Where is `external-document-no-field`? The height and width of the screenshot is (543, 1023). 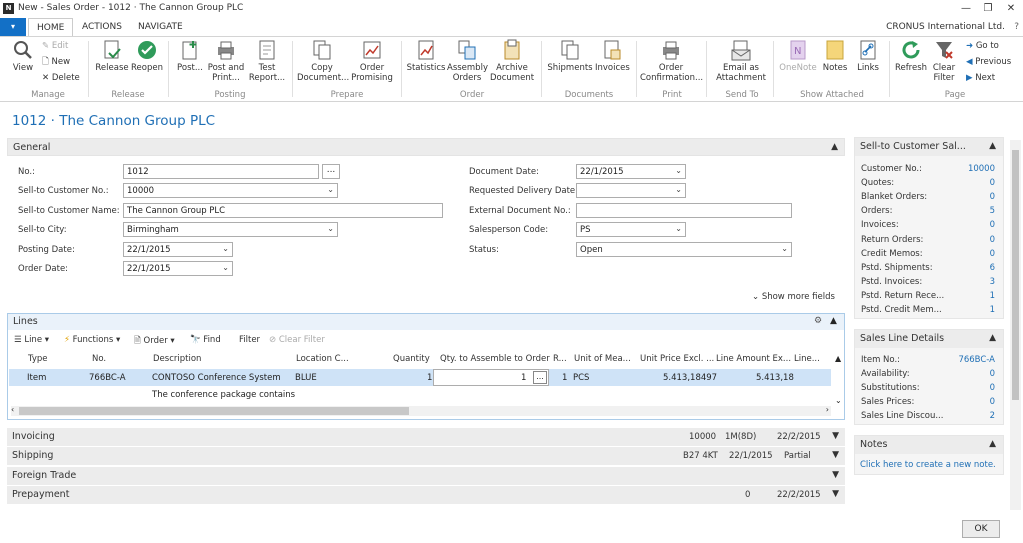 external-document-no-field is located at coordinates (684, 210).